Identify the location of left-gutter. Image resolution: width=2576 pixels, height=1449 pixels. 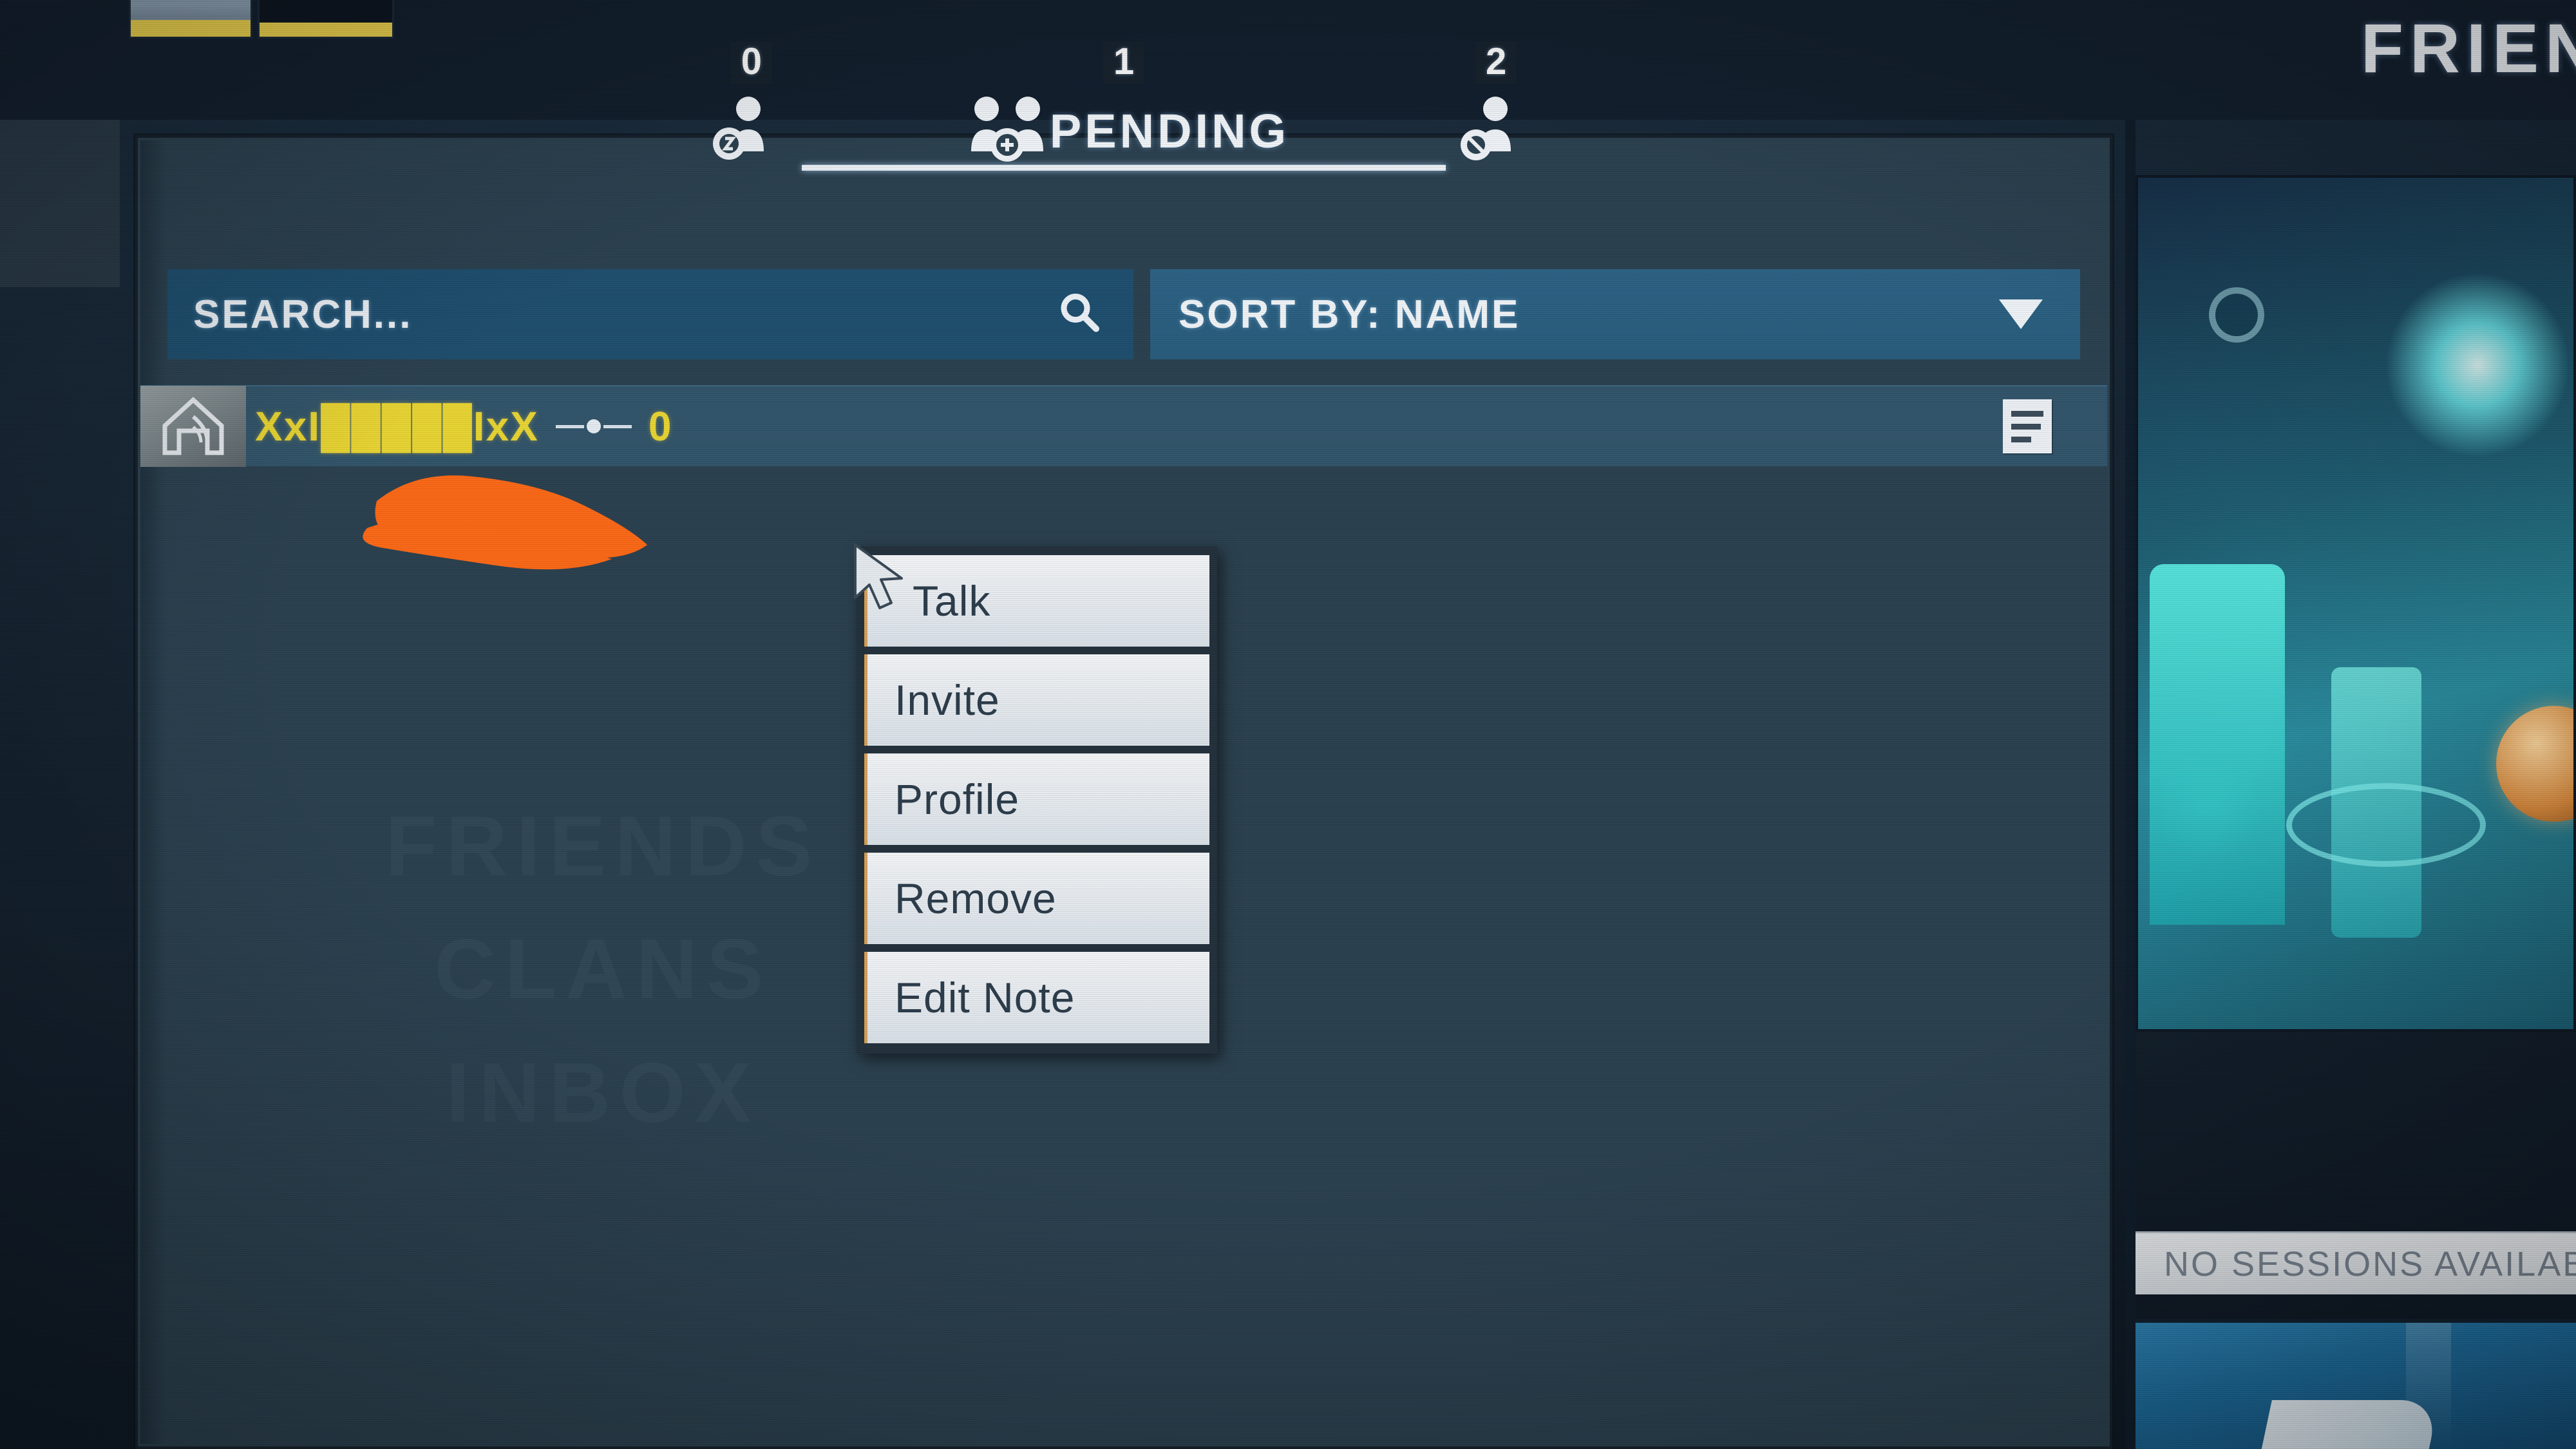
(60, 203).